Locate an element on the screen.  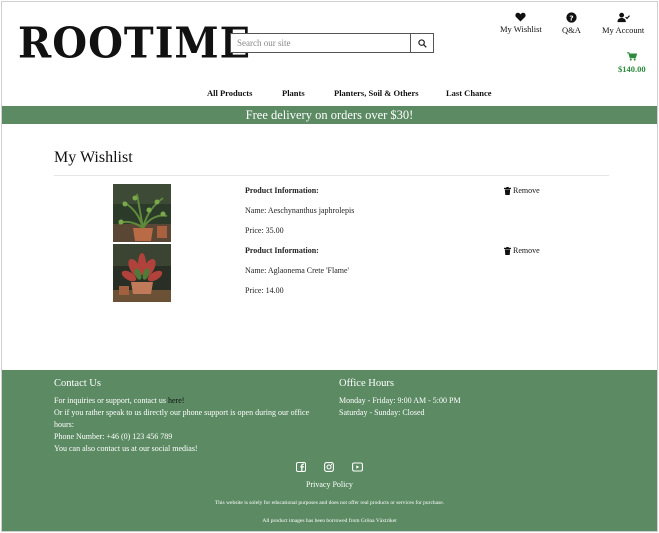
facebook-icon is located at coordinates (301, 467).